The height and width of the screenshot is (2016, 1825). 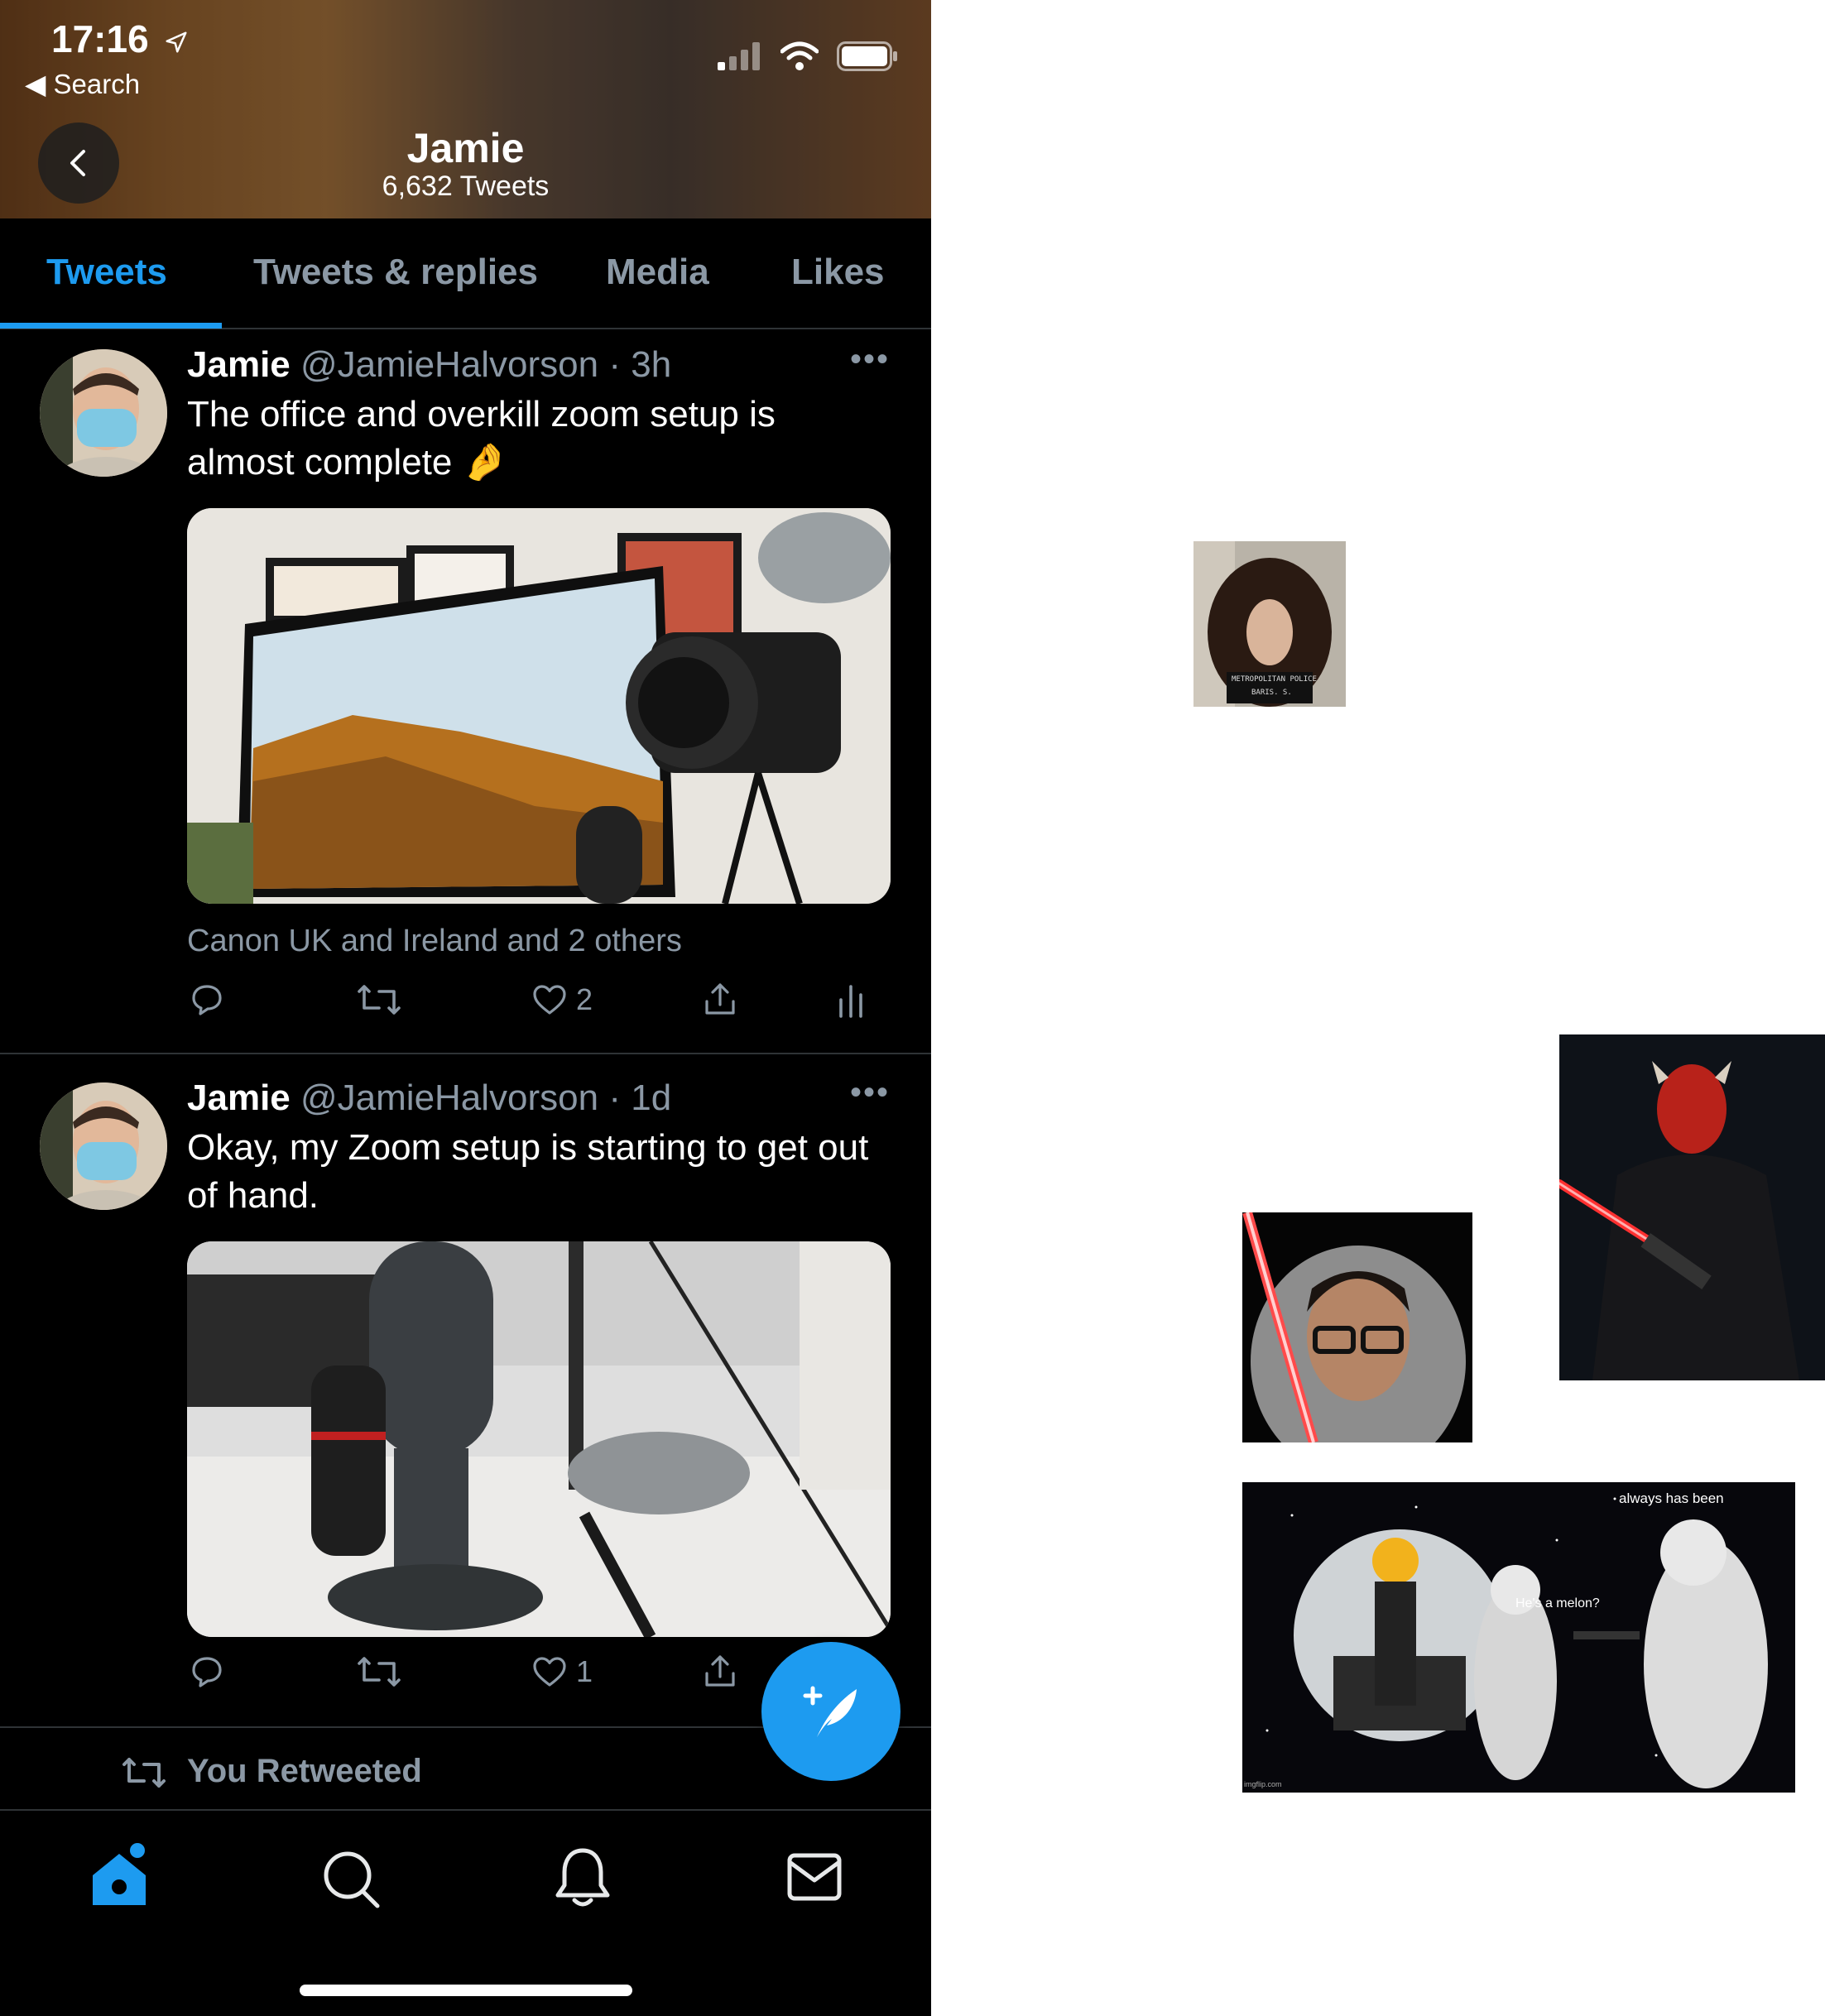 I want to click on mail-icon, so click(x=814, y=1877).